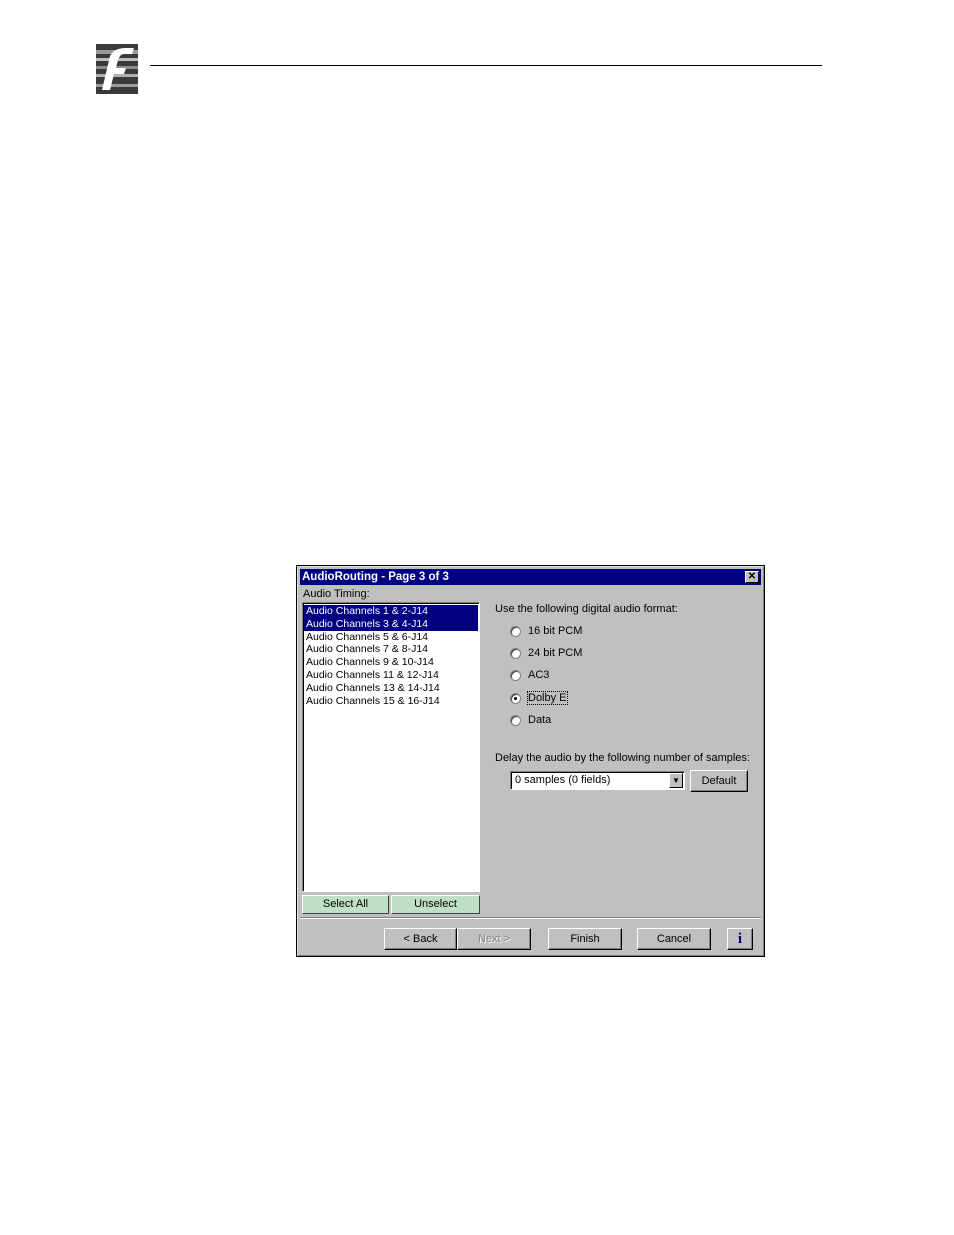 This screenshot has height=1235, width=954. Describe the element at coordinates (585, 939) in the screenshot. I see `finish-button: Finish` at that location.